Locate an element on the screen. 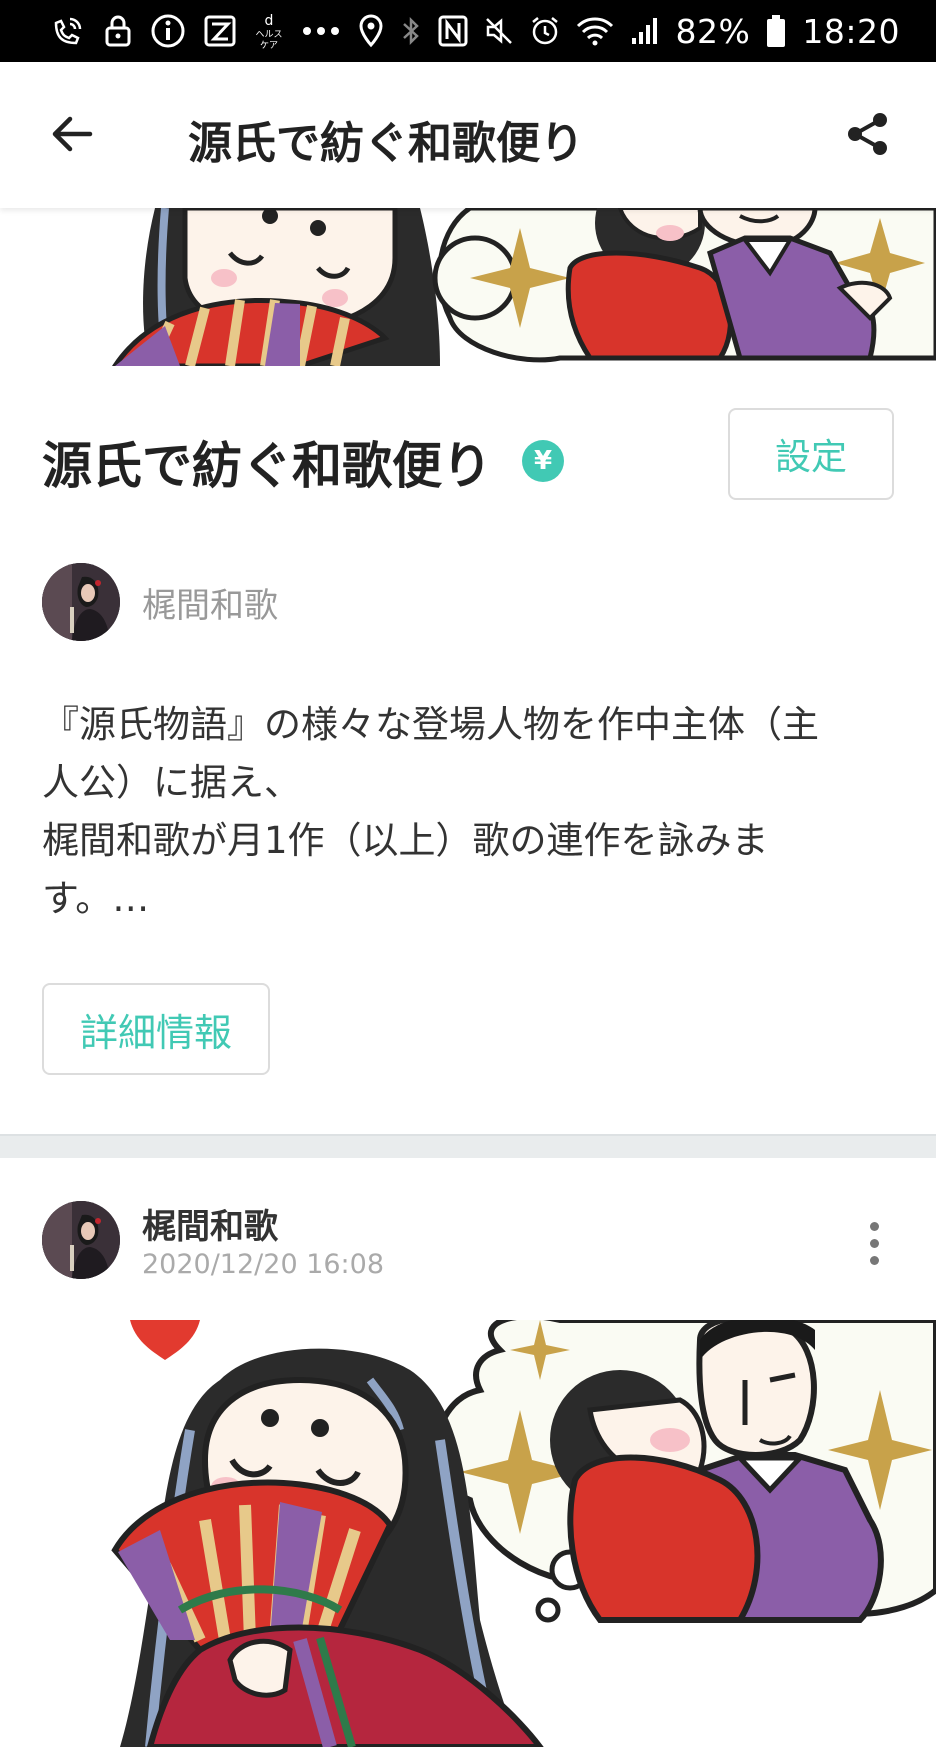 Image resolution: width=936 pixels, height=1747 pixels. post-date: 2020/12/20 16:08 is located at coordinates (263, 1264).